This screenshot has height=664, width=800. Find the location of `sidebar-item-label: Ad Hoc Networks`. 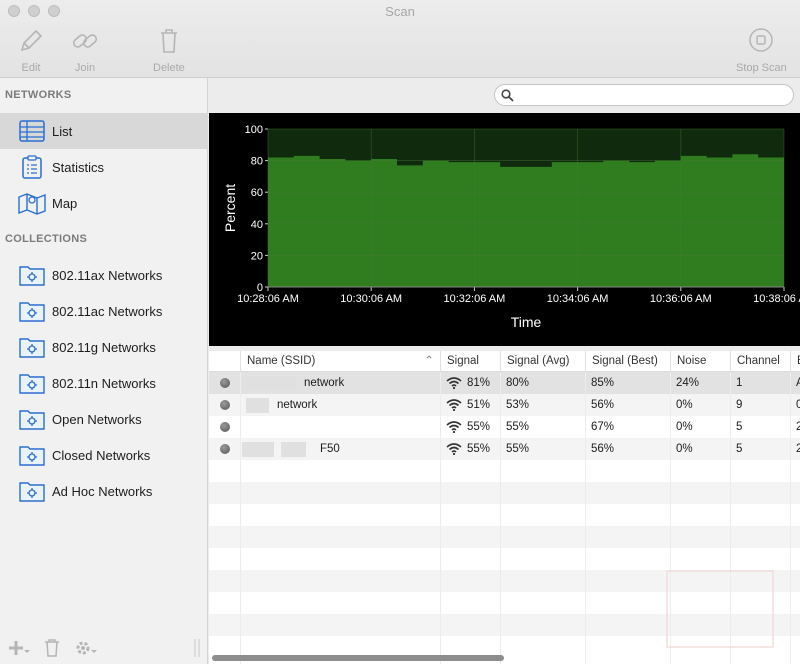

sidebar-item-label: Ad Hoc Networks is located at coordinates (102, 491).